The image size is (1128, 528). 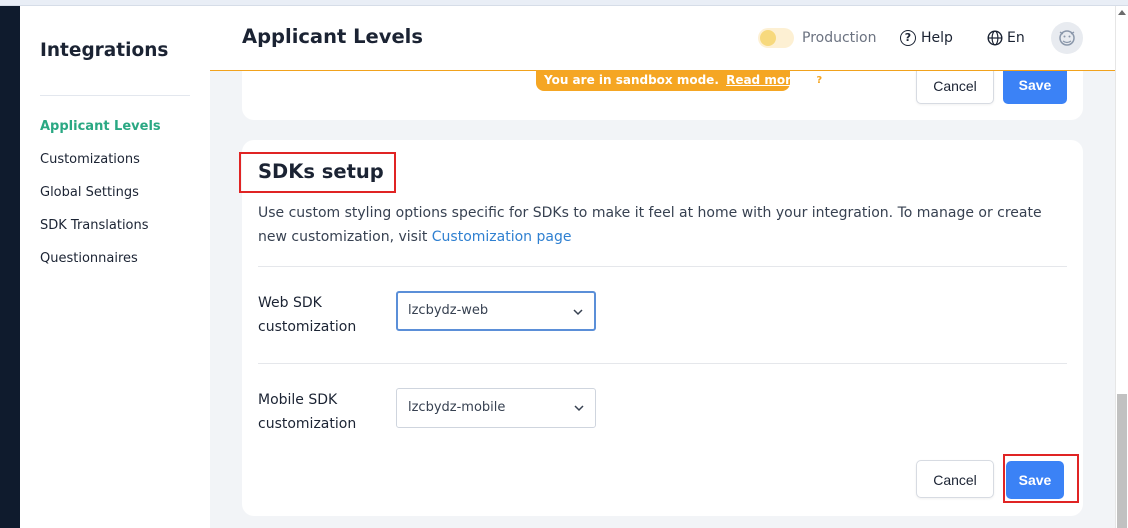 I want to click on sandbox-banner: You are in sandbox mode. Read more ?, so click(x=681, y=80).